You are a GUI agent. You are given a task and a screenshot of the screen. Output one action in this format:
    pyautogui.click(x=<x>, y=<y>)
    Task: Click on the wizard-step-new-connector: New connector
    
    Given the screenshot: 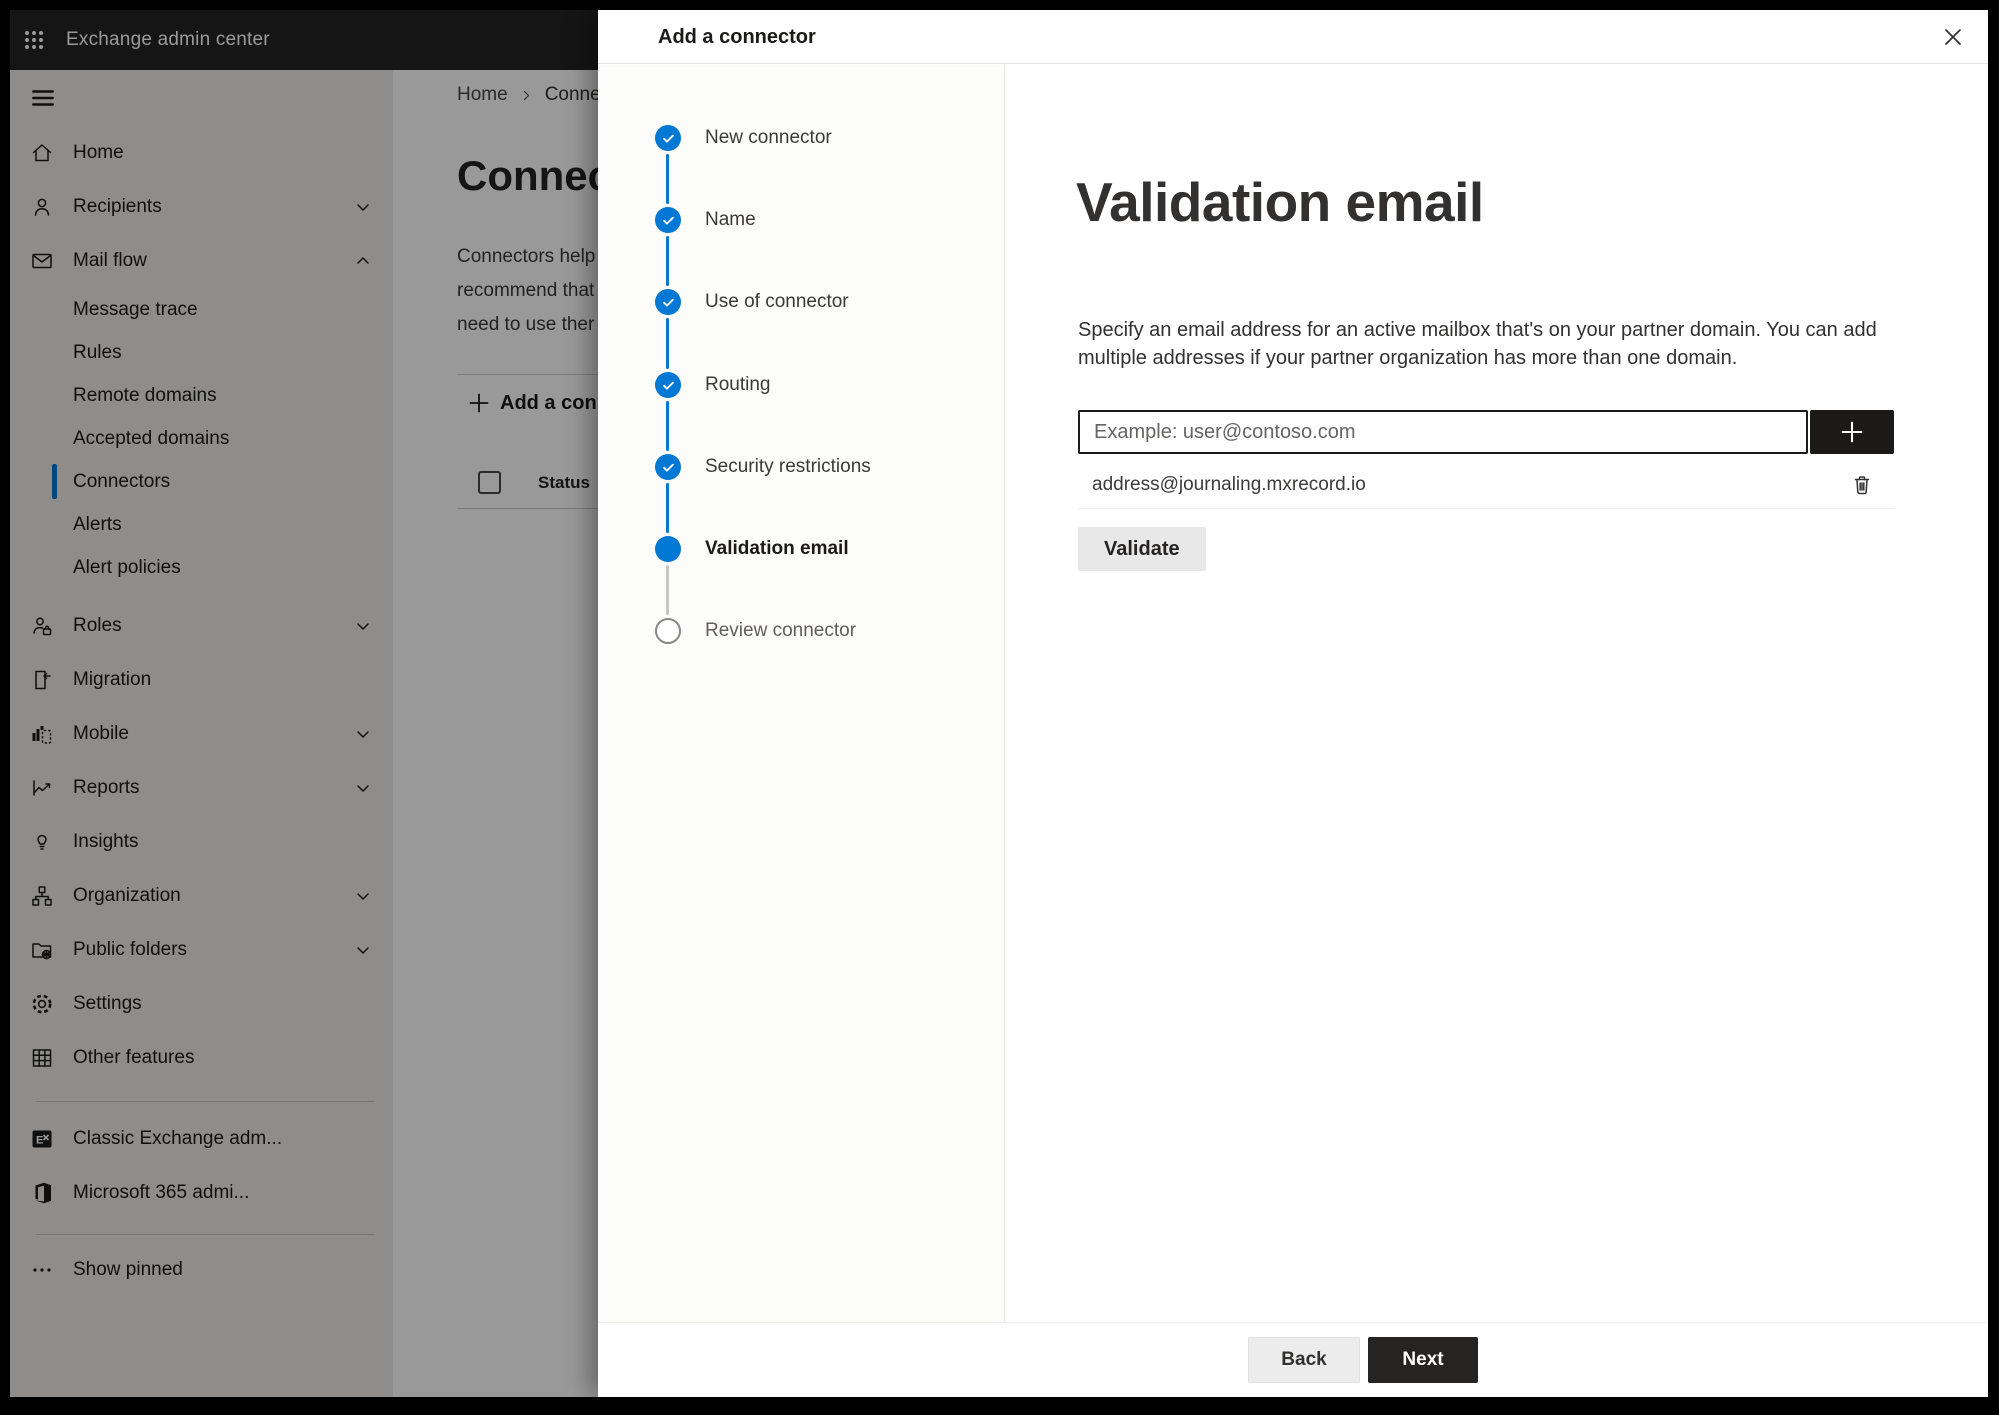 What is the action you would take?
    pyautogui.click(x=743, y=138)
    